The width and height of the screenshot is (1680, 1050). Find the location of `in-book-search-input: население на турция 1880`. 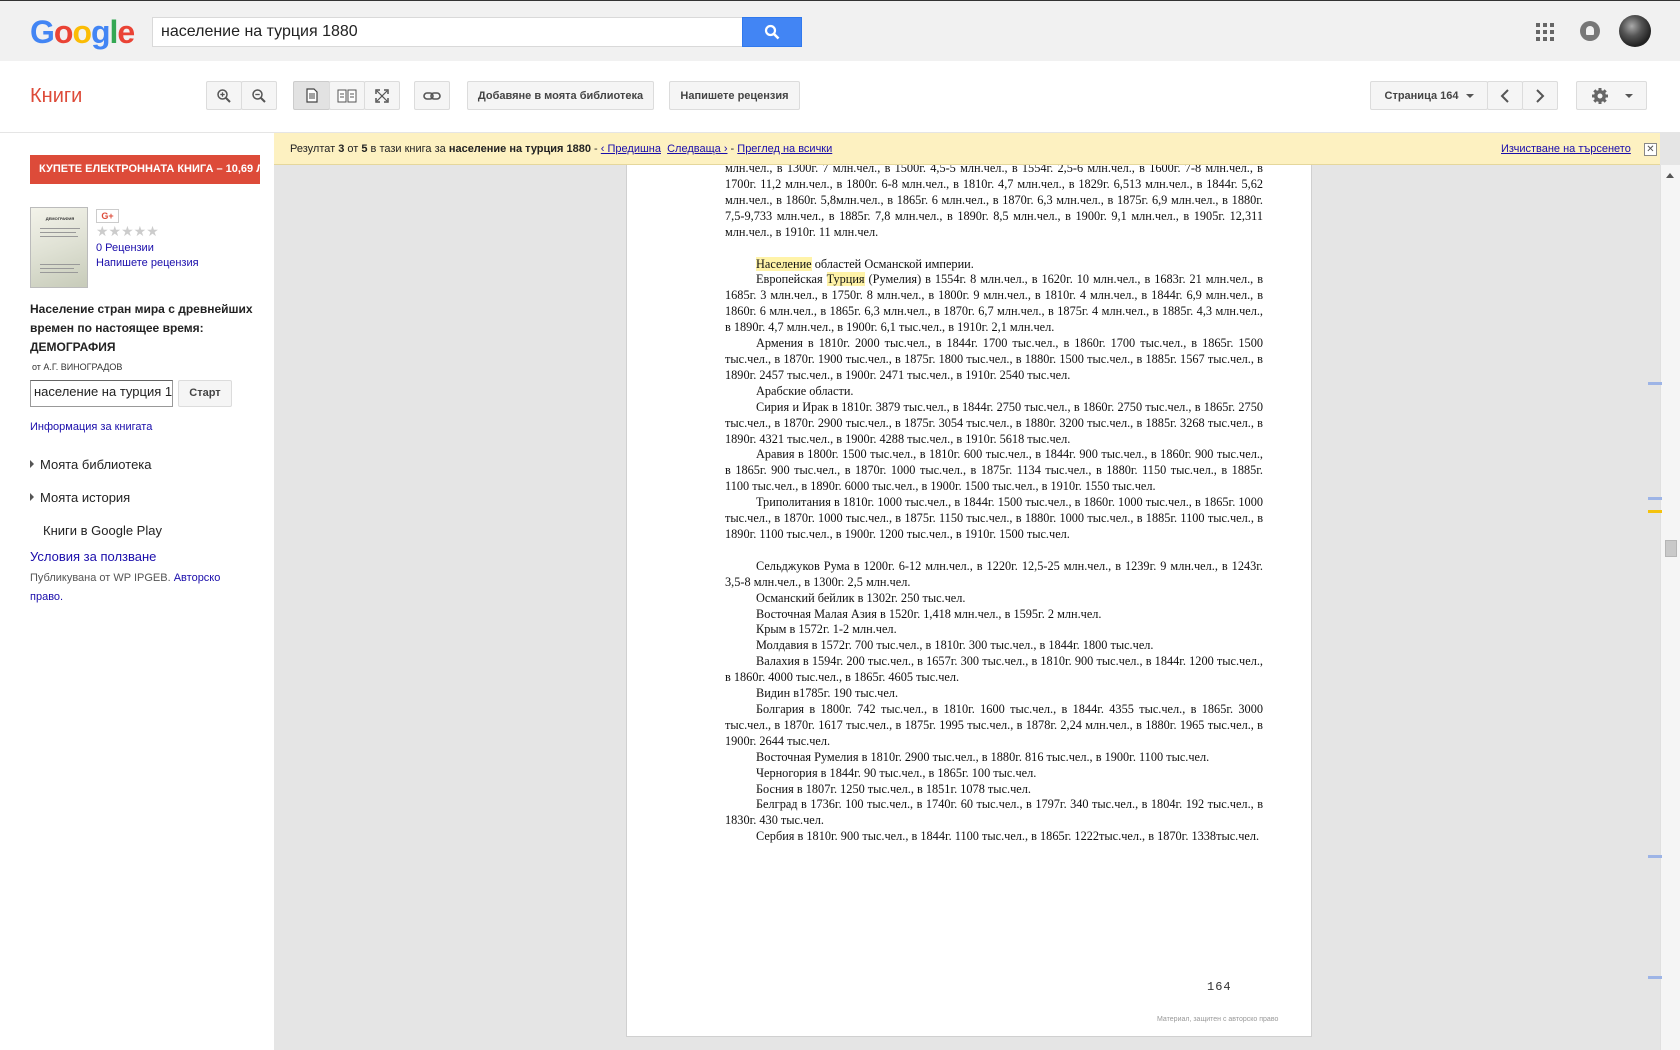

in-book-search-input: население на турция 1880 is located at coordinates (101, 393).